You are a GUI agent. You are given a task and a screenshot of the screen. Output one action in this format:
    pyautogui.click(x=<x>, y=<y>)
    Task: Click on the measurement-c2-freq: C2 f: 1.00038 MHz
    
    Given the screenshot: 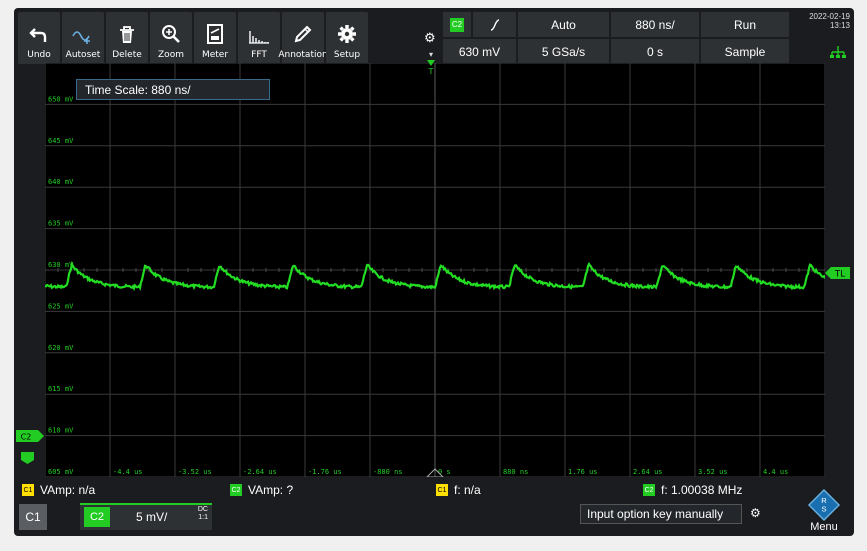 What is the action you would take?
    pyautogui.click(x=692, y=490)
    